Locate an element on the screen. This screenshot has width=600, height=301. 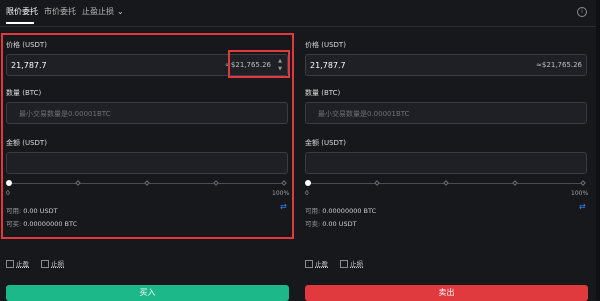
swap-icon: ⇄ is located at coordinates (582, 206).